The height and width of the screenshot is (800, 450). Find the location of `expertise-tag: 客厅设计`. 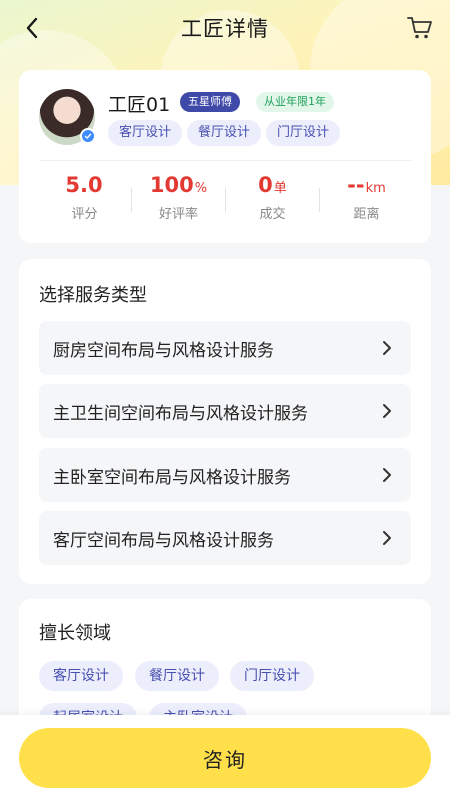

expertise-tag: 客厅设计 is located at coordinates (81, 676).